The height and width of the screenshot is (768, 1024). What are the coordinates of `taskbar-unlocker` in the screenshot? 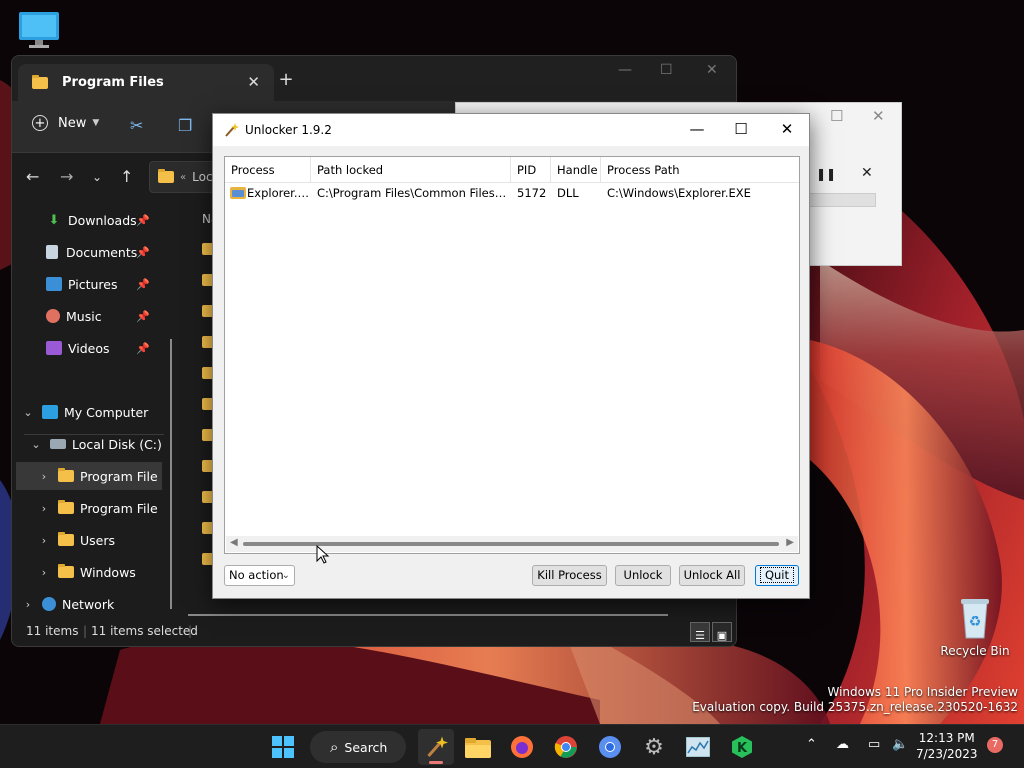 It's located at (436, 747).